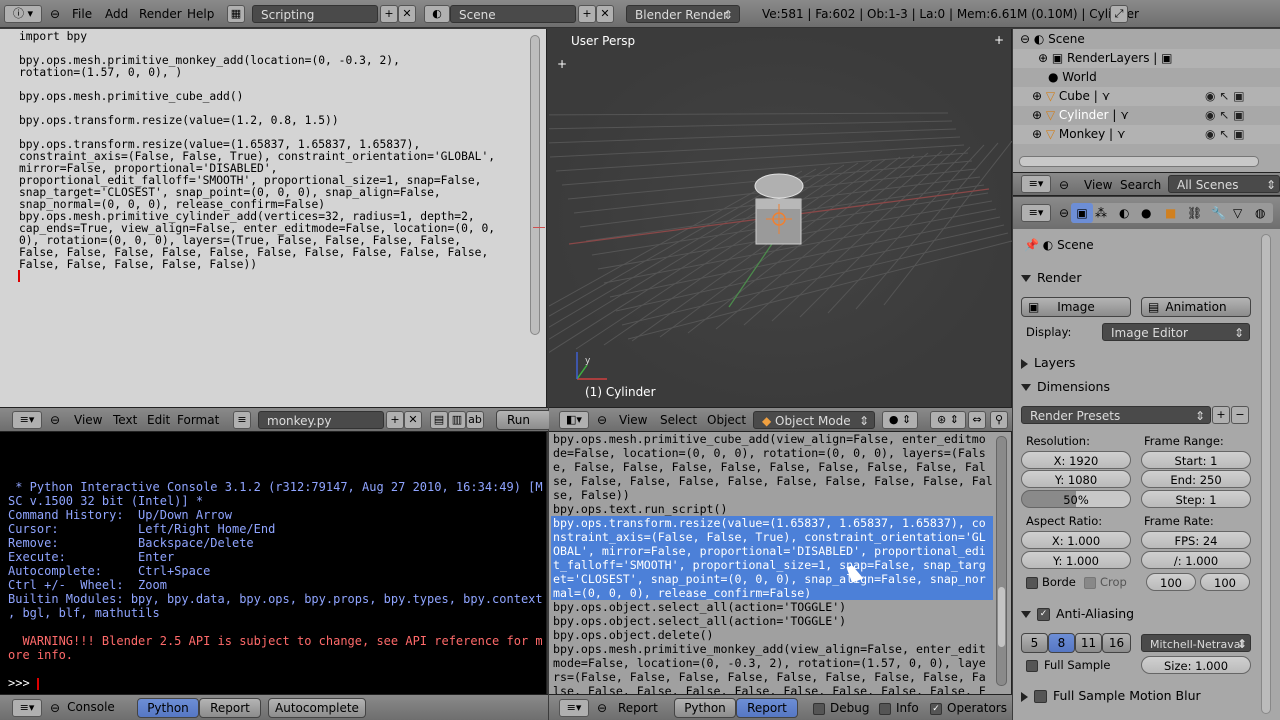 The height and width of the screenshot is (720, 1280). What do you see at coordinates (1146, 213) in the screenshot?
I see `world-tab-icon: ●` at bounding box center [1146, 213].